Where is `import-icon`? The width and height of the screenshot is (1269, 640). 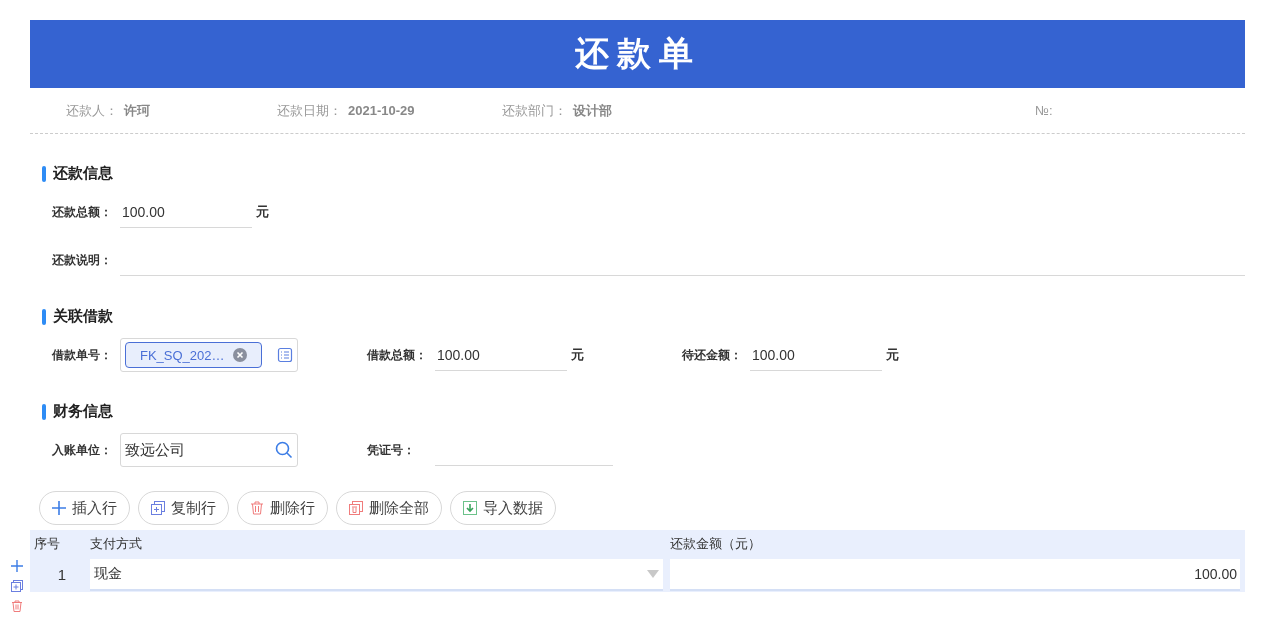
import-icon is located at coordinates (470, 508).